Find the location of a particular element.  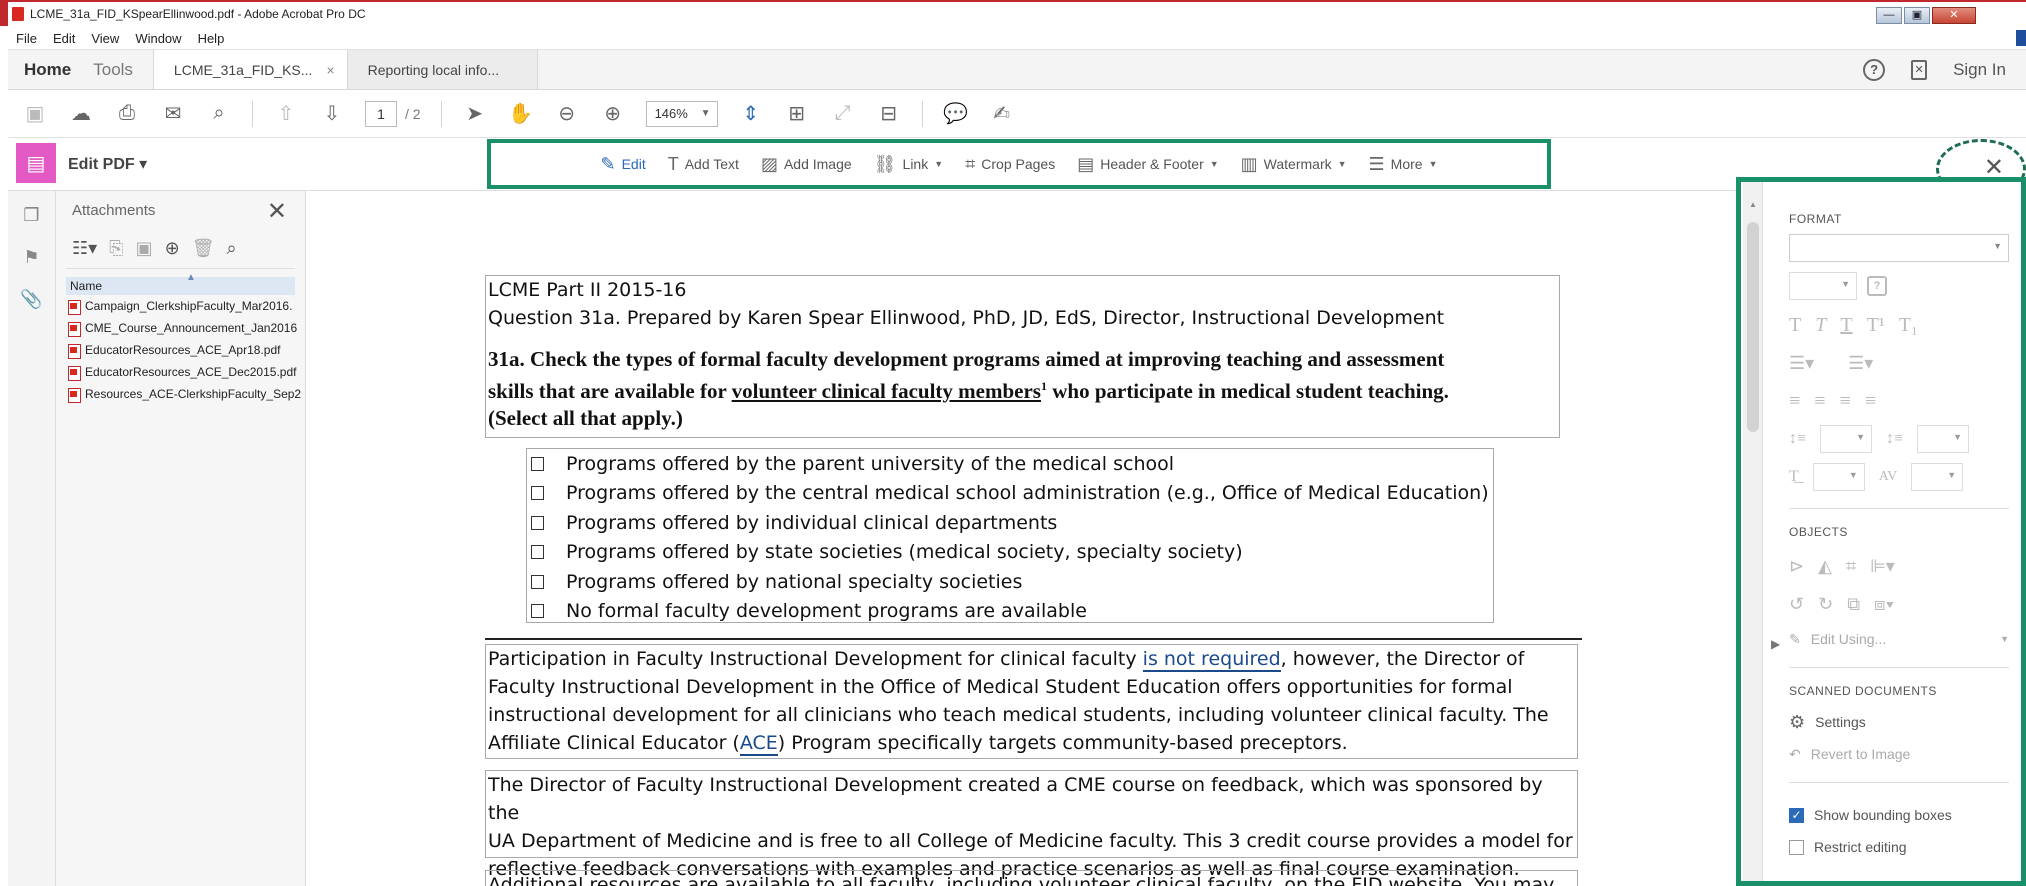

watermark-button: ▥ Watermark ▼ is located at coordinates (1294, 164).